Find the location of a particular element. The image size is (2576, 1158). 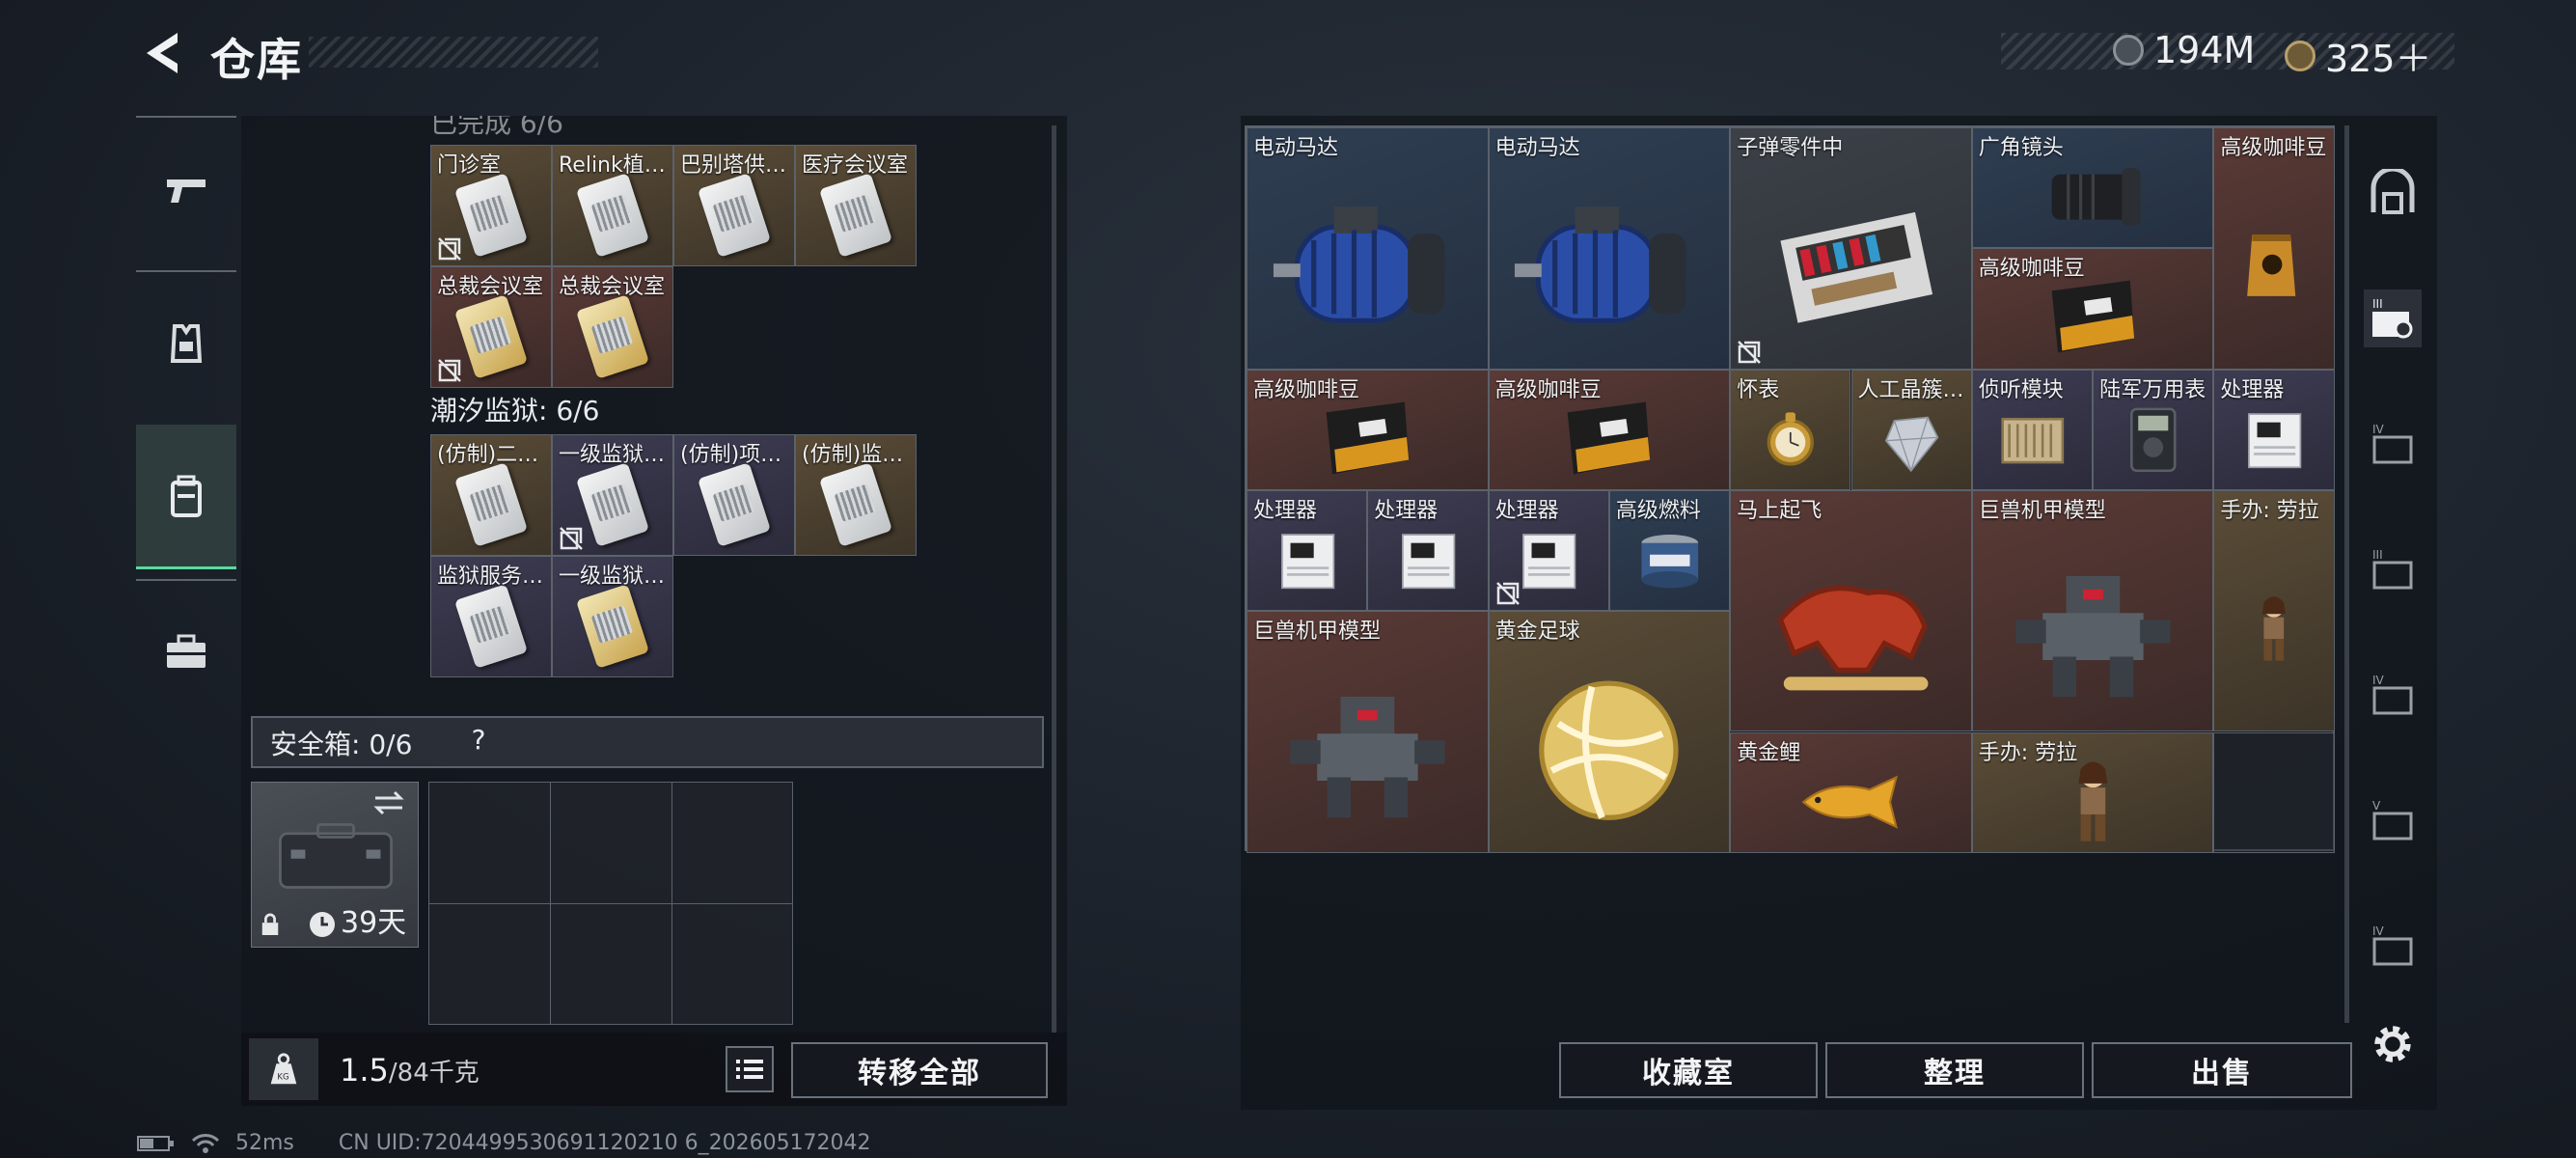

scrollbar is located at coordinates (1054, 579).